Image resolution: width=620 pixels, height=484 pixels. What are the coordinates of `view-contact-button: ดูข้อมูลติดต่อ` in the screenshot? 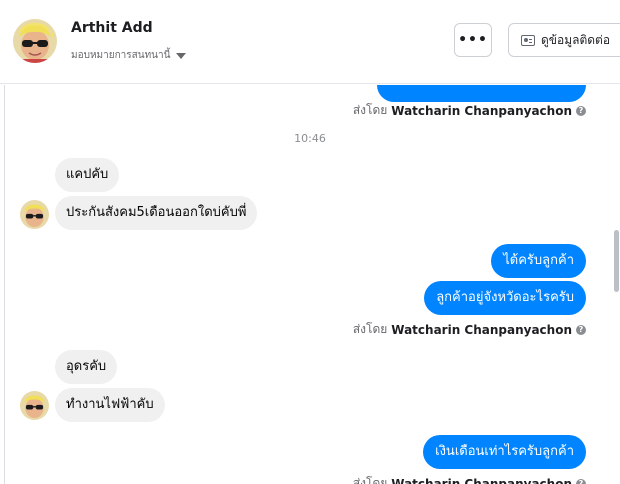 It's located at (564, 40).